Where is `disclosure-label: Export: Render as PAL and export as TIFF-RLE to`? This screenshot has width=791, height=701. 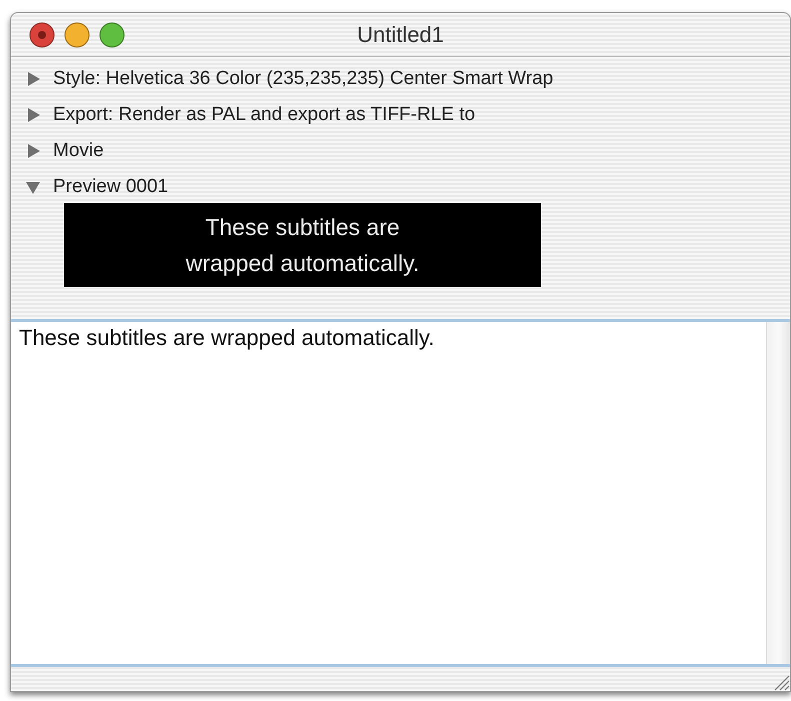
disclosure-label: Export: Render as PAL and export as TIFF-RLE to is located at coordinates (264, 114).